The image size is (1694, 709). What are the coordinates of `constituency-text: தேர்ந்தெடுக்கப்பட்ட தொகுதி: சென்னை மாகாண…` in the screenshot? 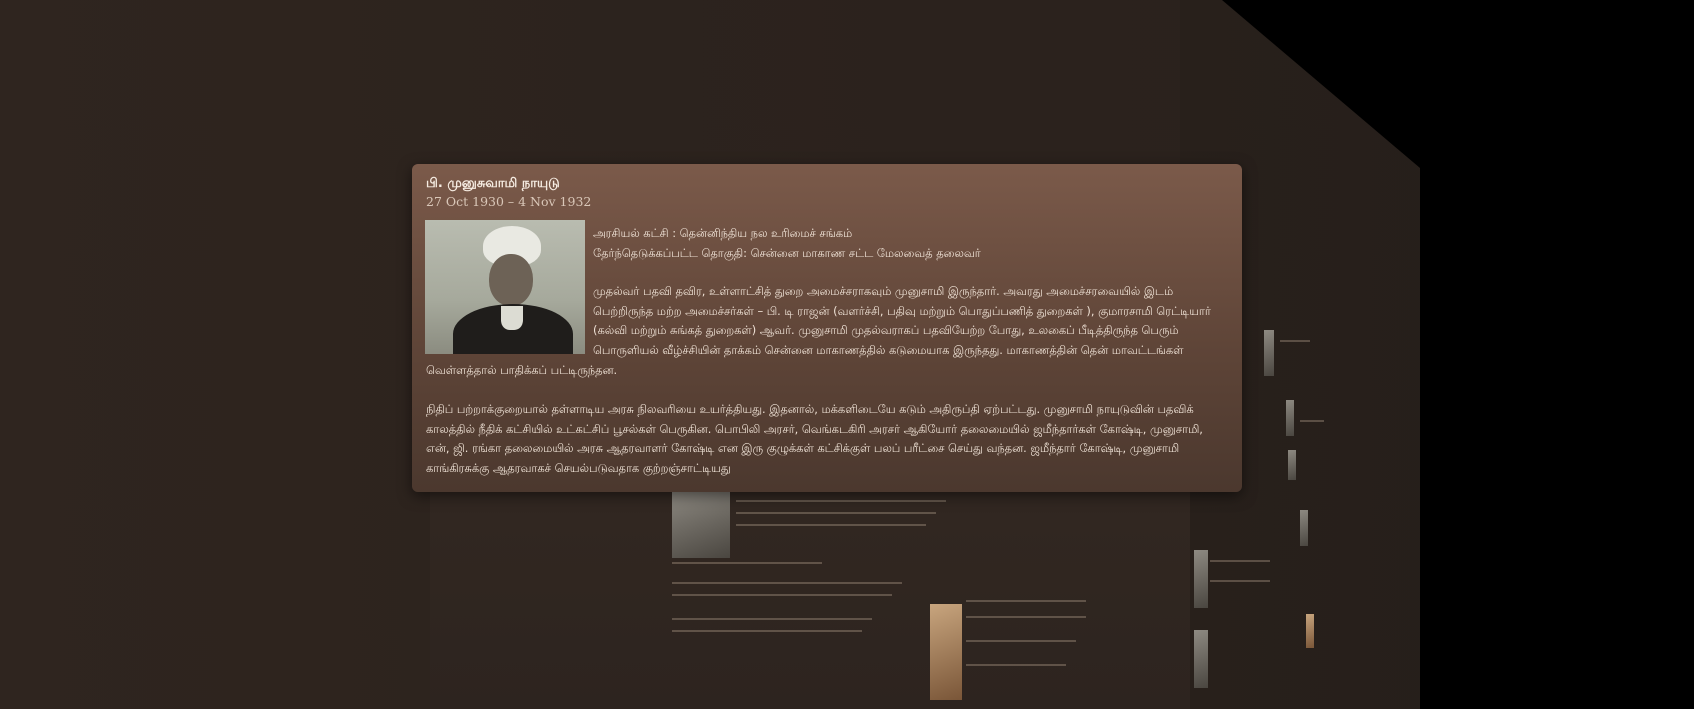 It's located at (787, 252).